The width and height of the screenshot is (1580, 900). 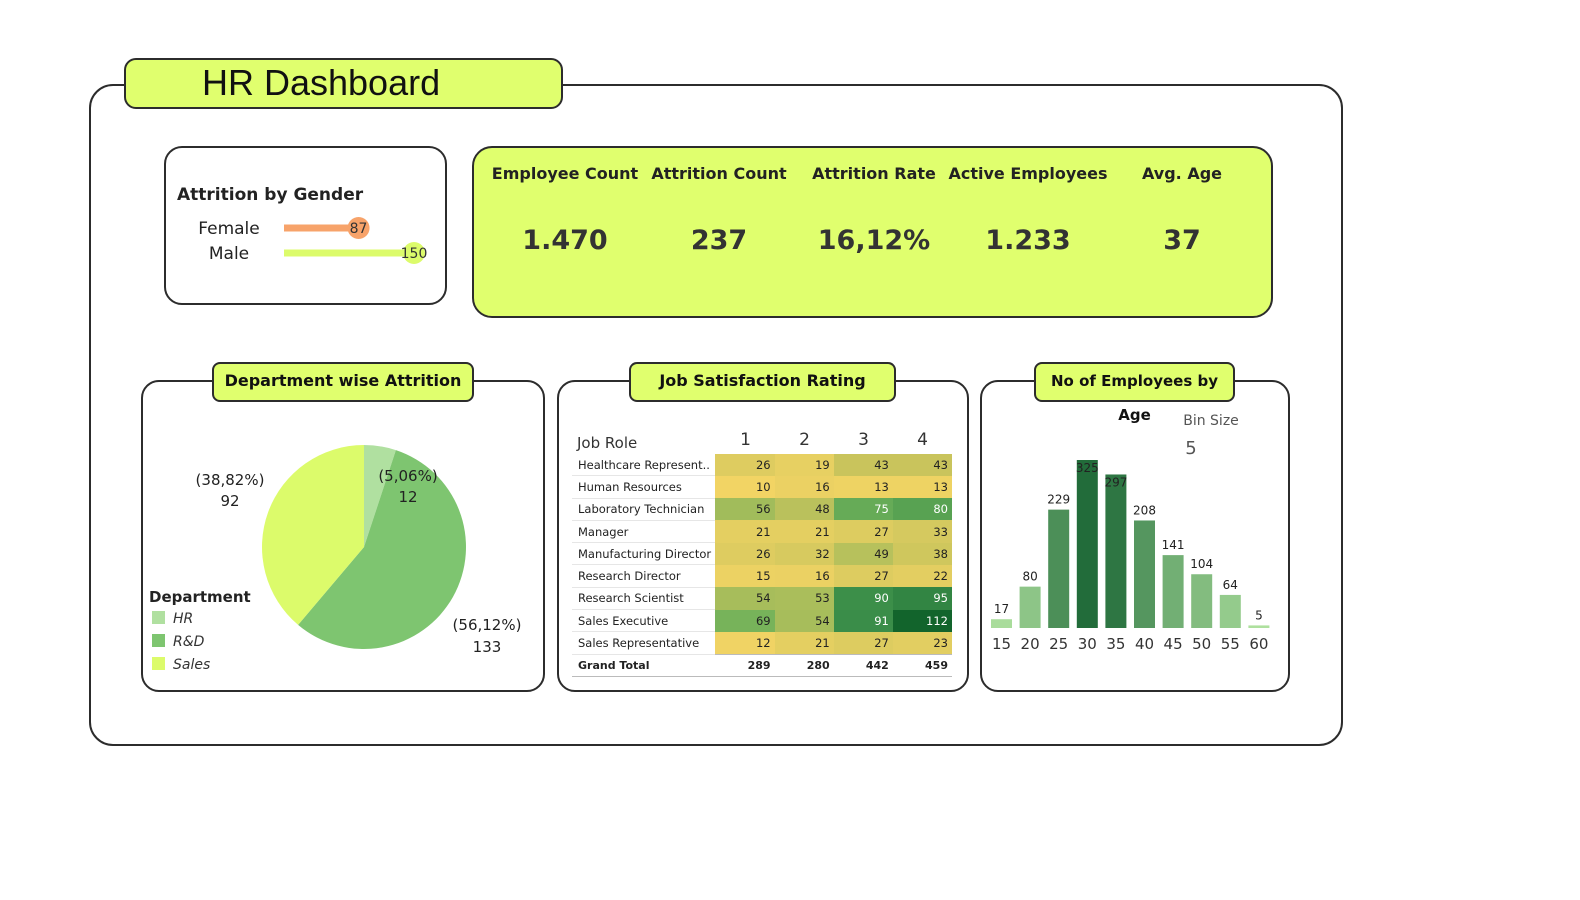 I want to click on heatmap-row-label: Research Scientist, so click(x=644, y=599).